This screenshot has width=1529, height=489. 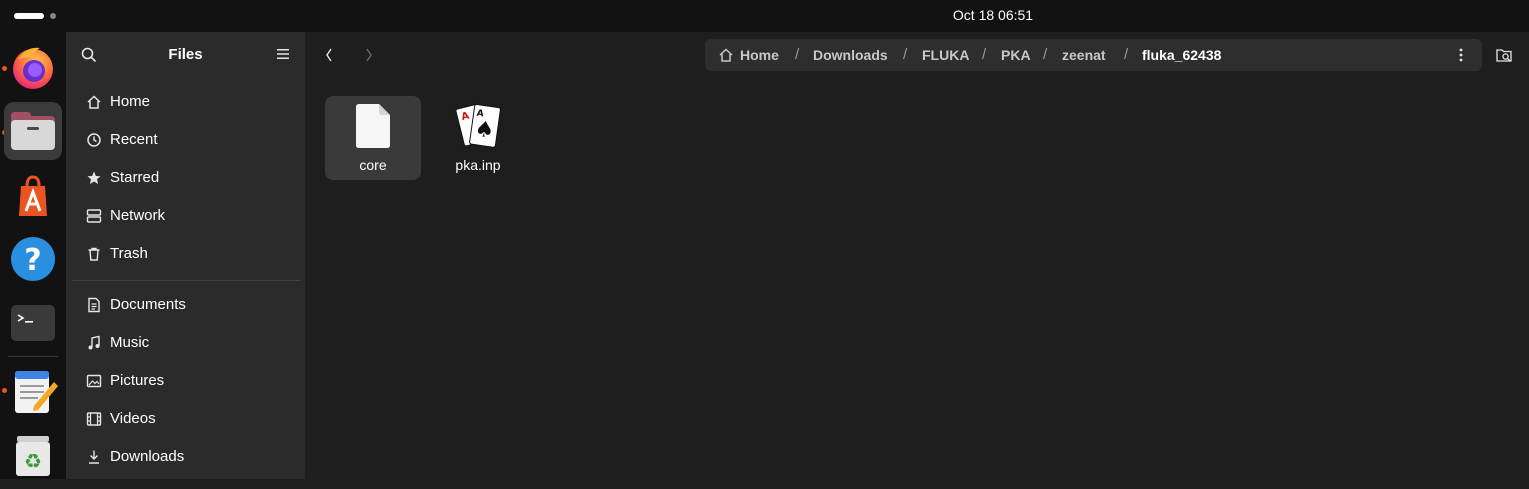 I want to click on sidebar-item-trash: Trash, so click(x=186, y=254).